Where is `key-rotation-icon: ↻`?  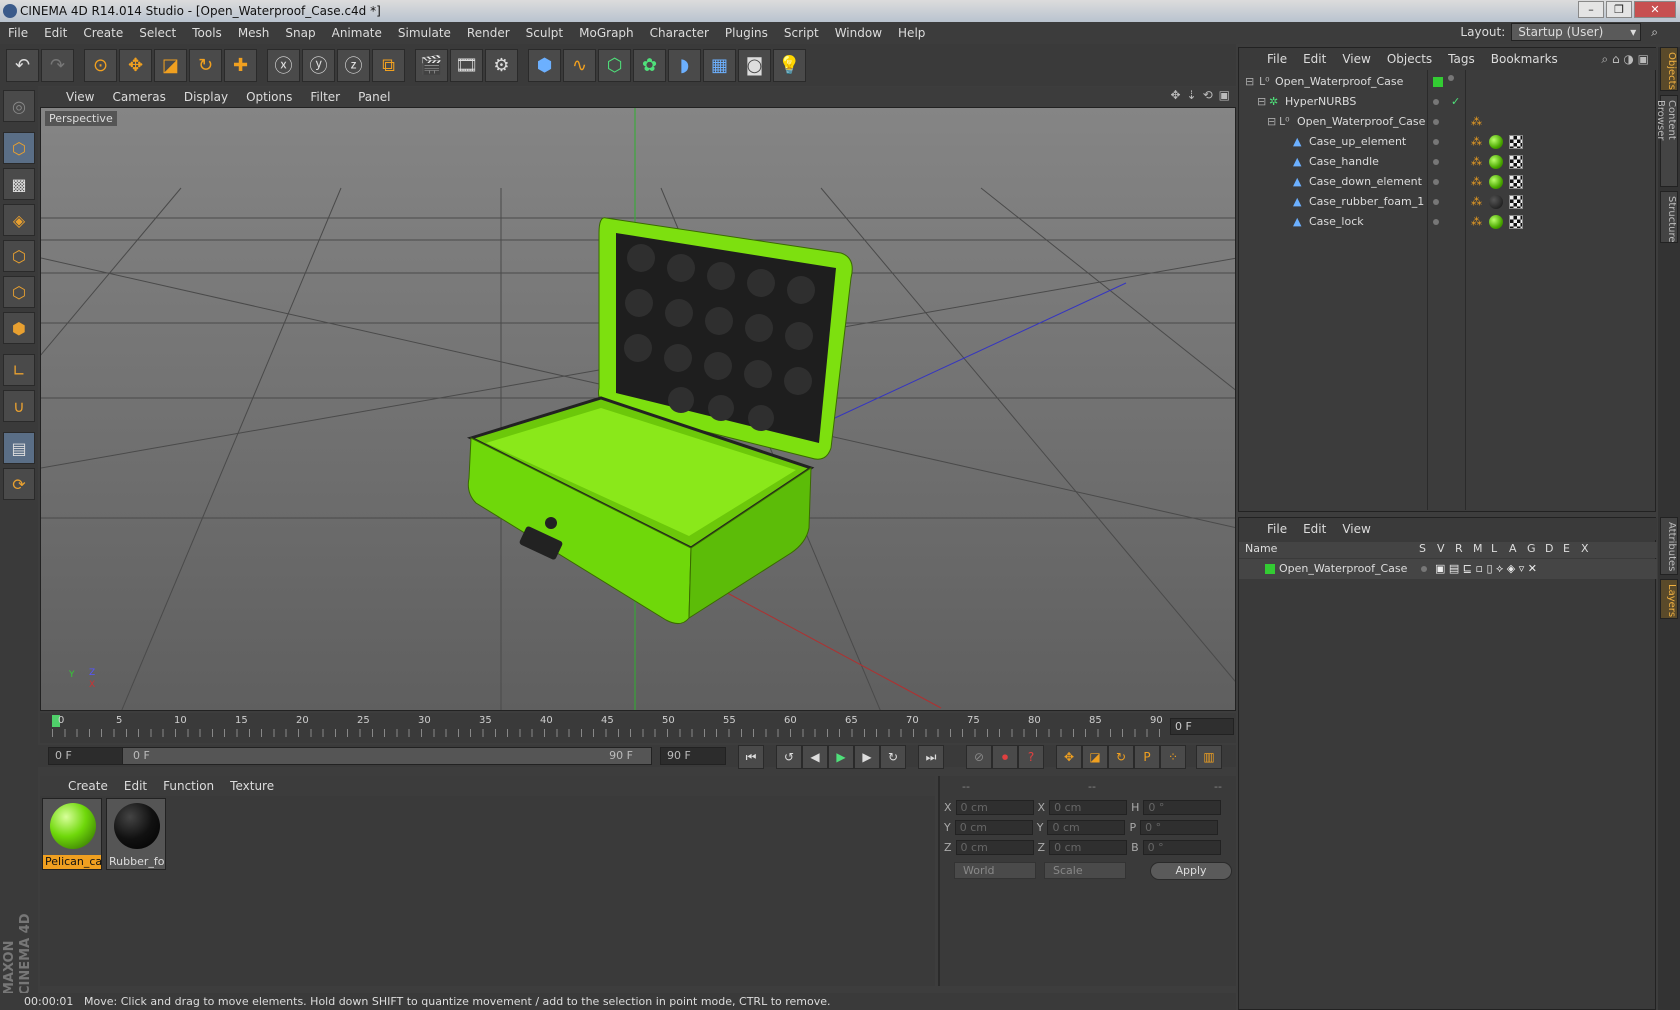 key-rotation-icon: ↻ is located at coordinates (1121, 757).